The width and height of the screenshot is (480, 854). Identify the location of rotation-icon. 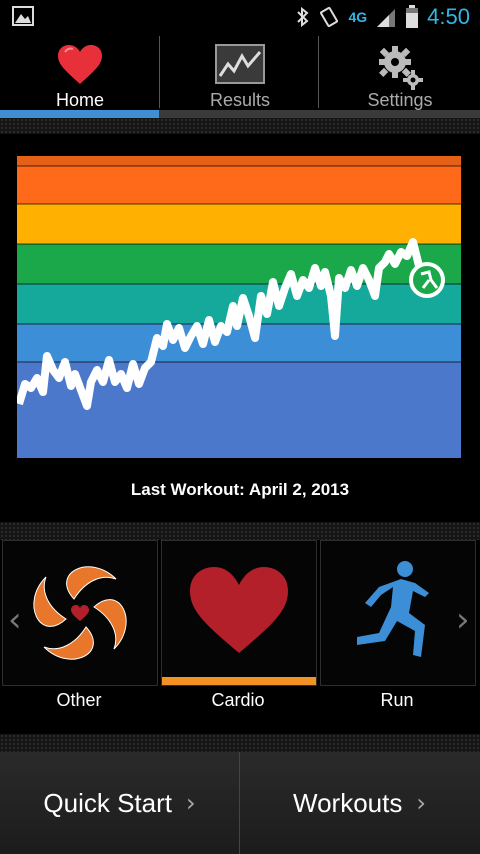
(329, 17).